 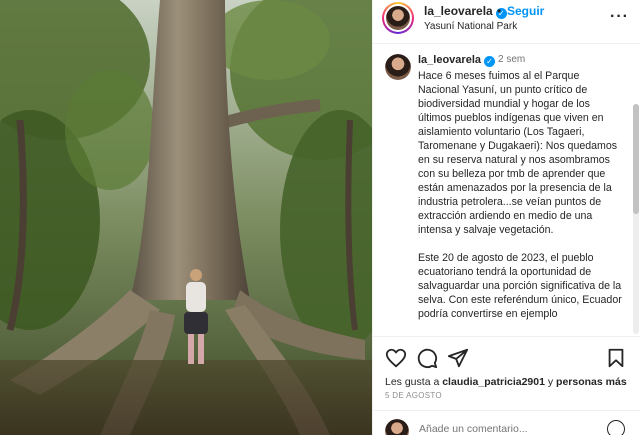 I want to click on share-icon, so click(x=458, y=358).